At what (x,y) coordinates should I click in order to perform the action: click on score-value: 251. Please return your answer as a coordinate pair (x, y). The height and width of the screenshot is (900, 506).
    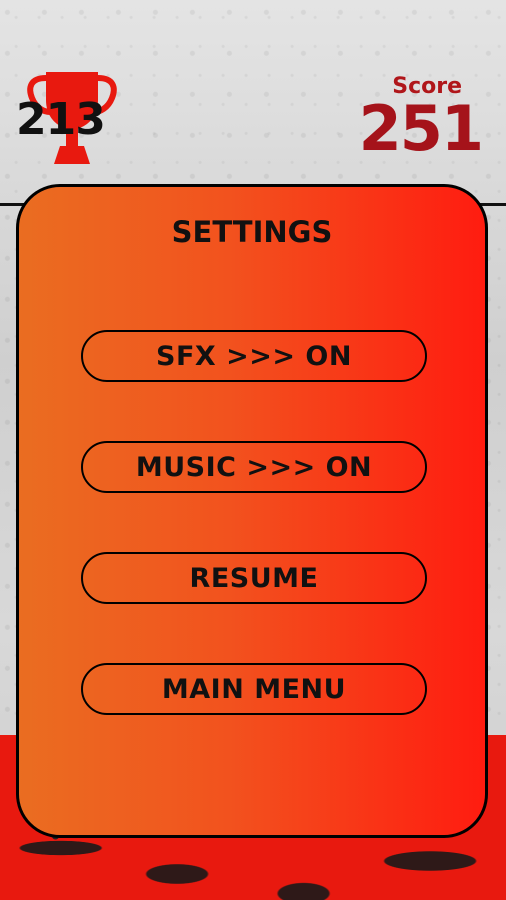
    Looking at the image, I should click on (421, 128).